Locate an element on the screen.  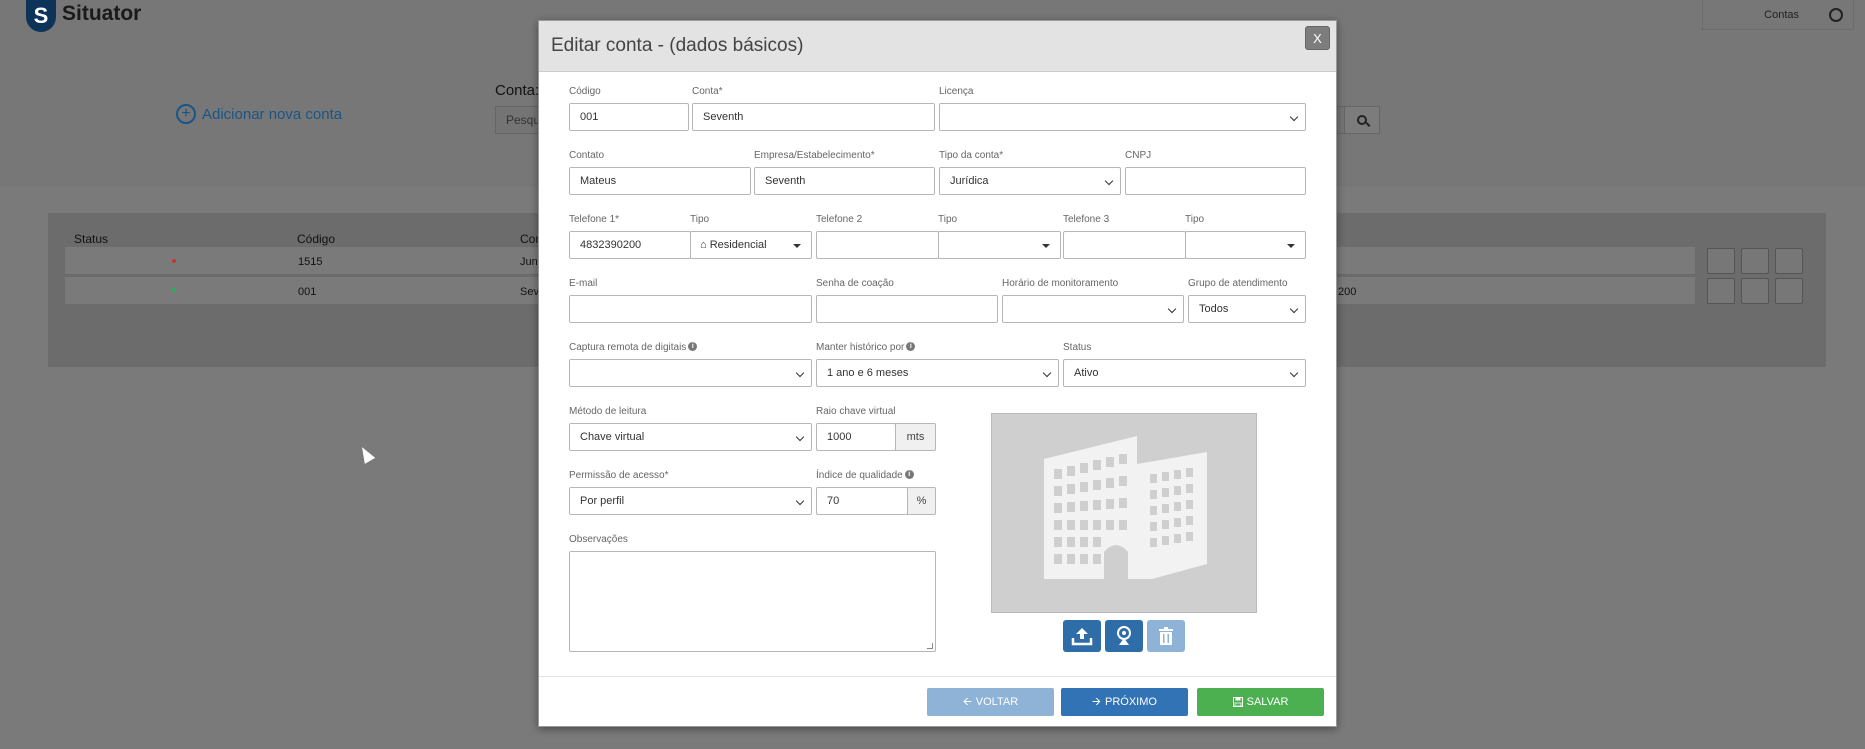
empresa-input: Seventh is located at coordinates (844, 181).